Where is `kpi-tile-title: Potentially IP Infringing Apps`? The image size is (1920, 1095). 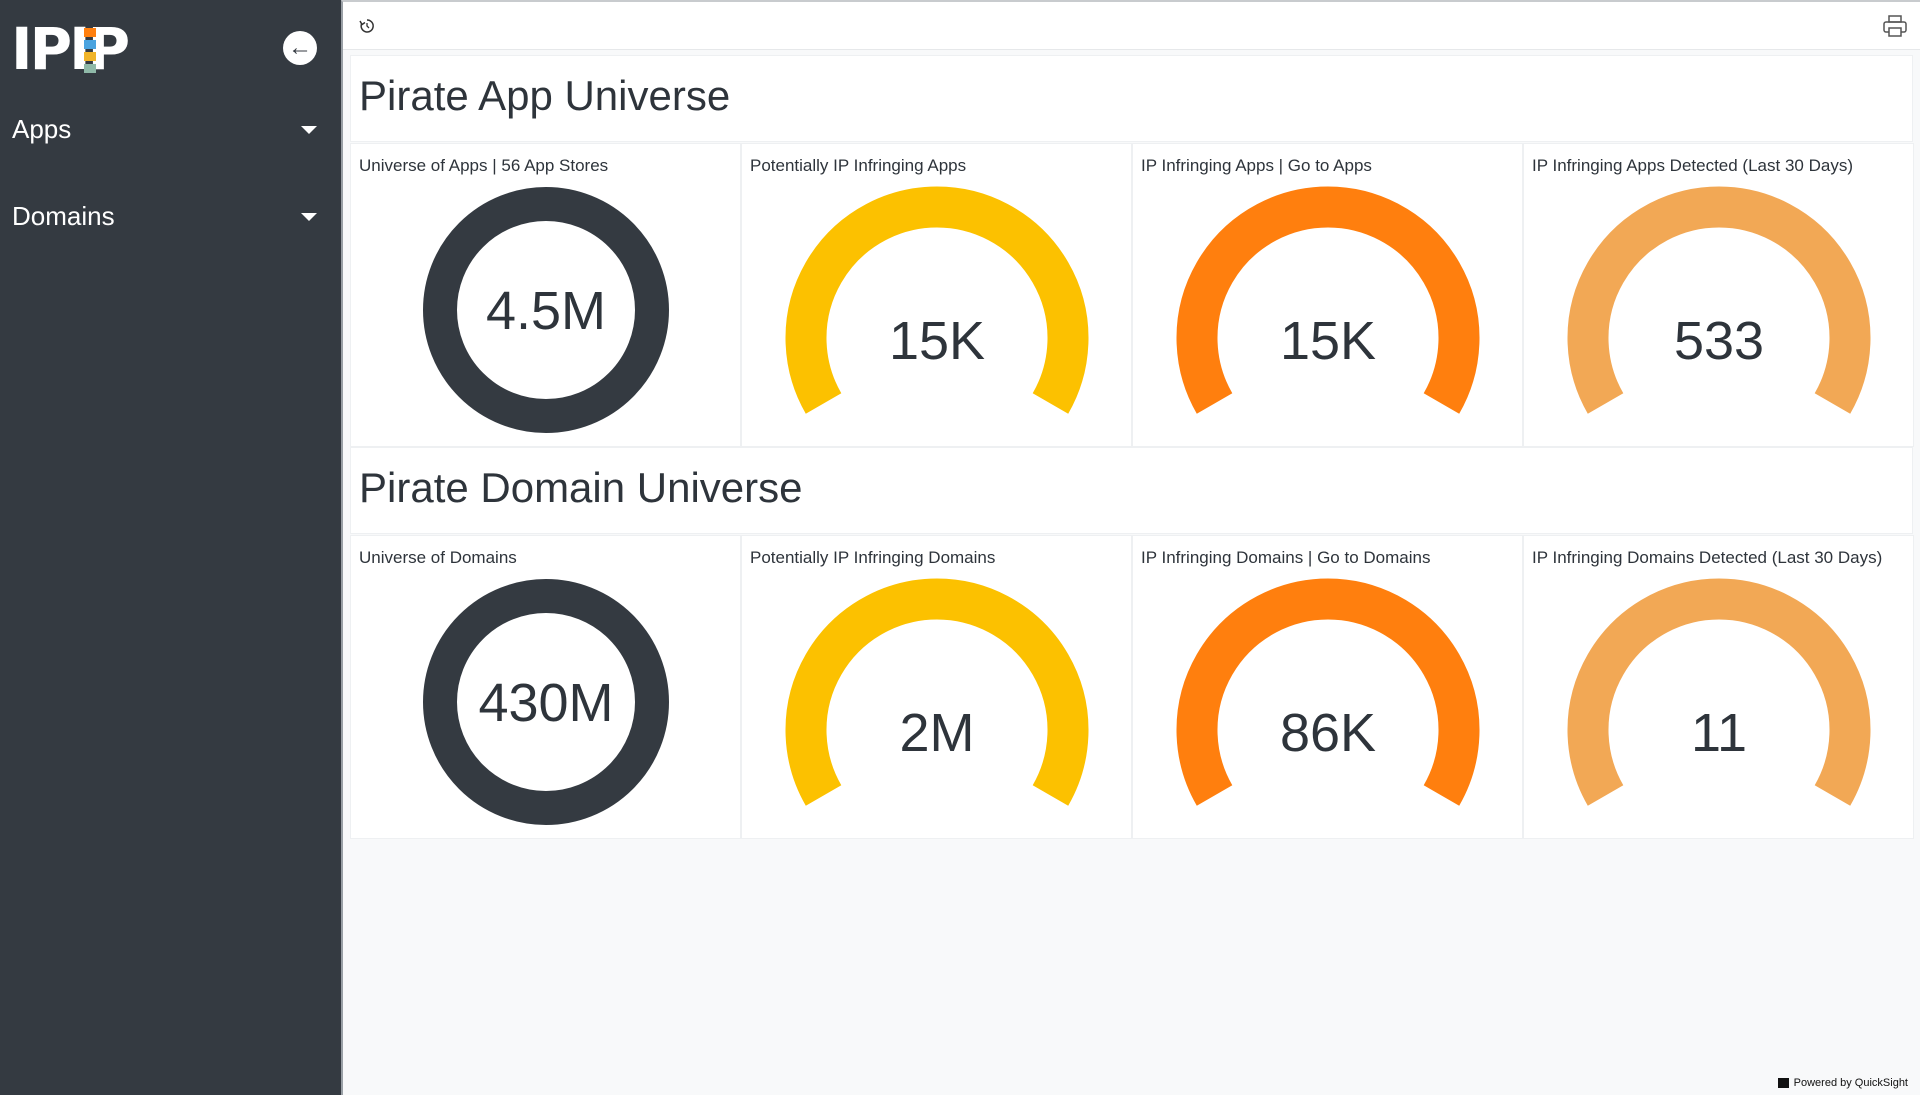 kpi-tile-title: Potentially IP Infringing Apps is located at coordinates (858, 165).